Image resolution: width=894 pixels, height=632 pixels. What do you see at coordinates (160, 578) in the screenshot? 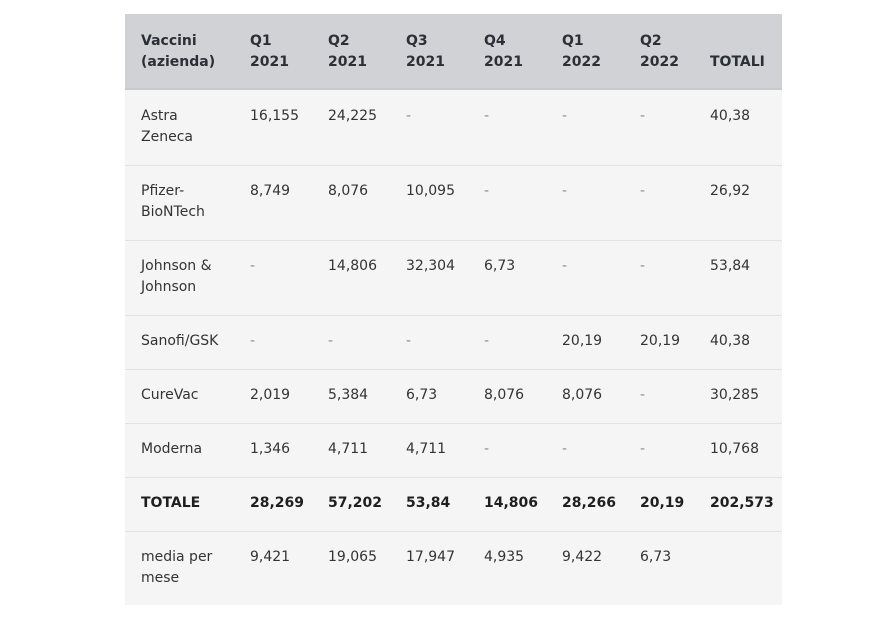
I see `row-label-line2: mese` at bounding box center [160, 578].